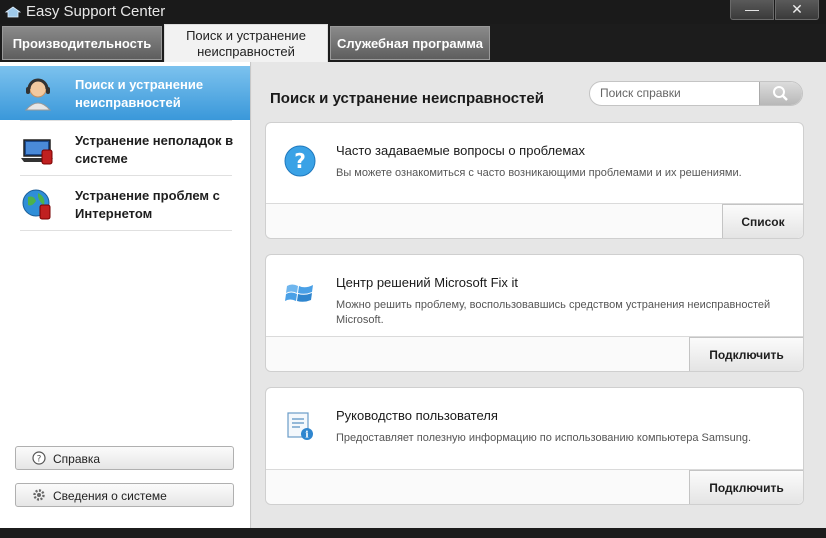 This screenshot has width=826, height=538. I want to click on sidebar-item-label: Устранение неполадок в системе, so click(154, 149).